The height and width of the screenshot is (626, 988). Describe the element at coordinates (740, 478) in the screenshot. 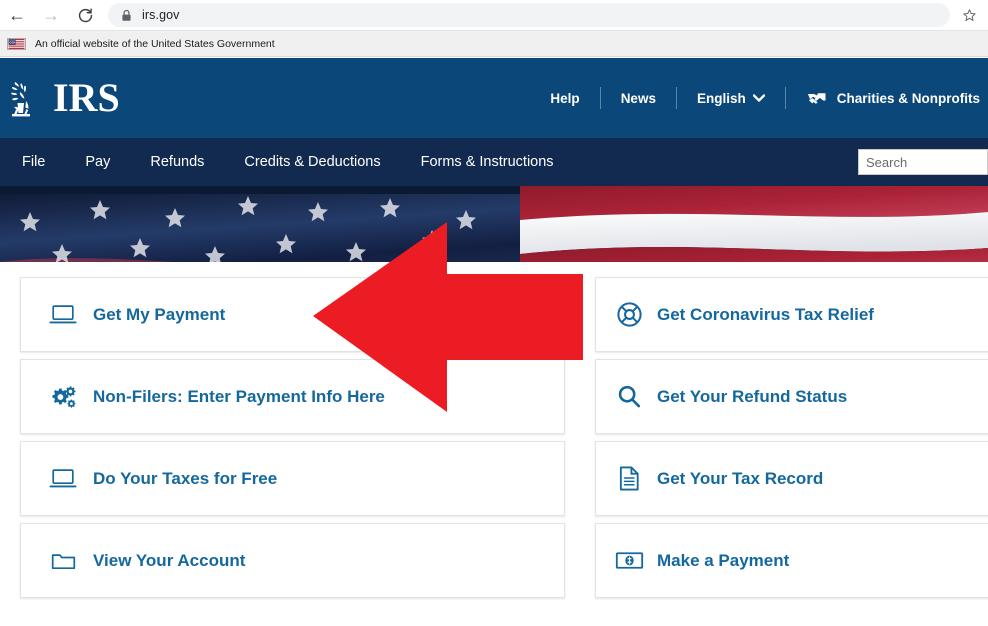

I see `card-label: Get Your Tax Record` at that location.